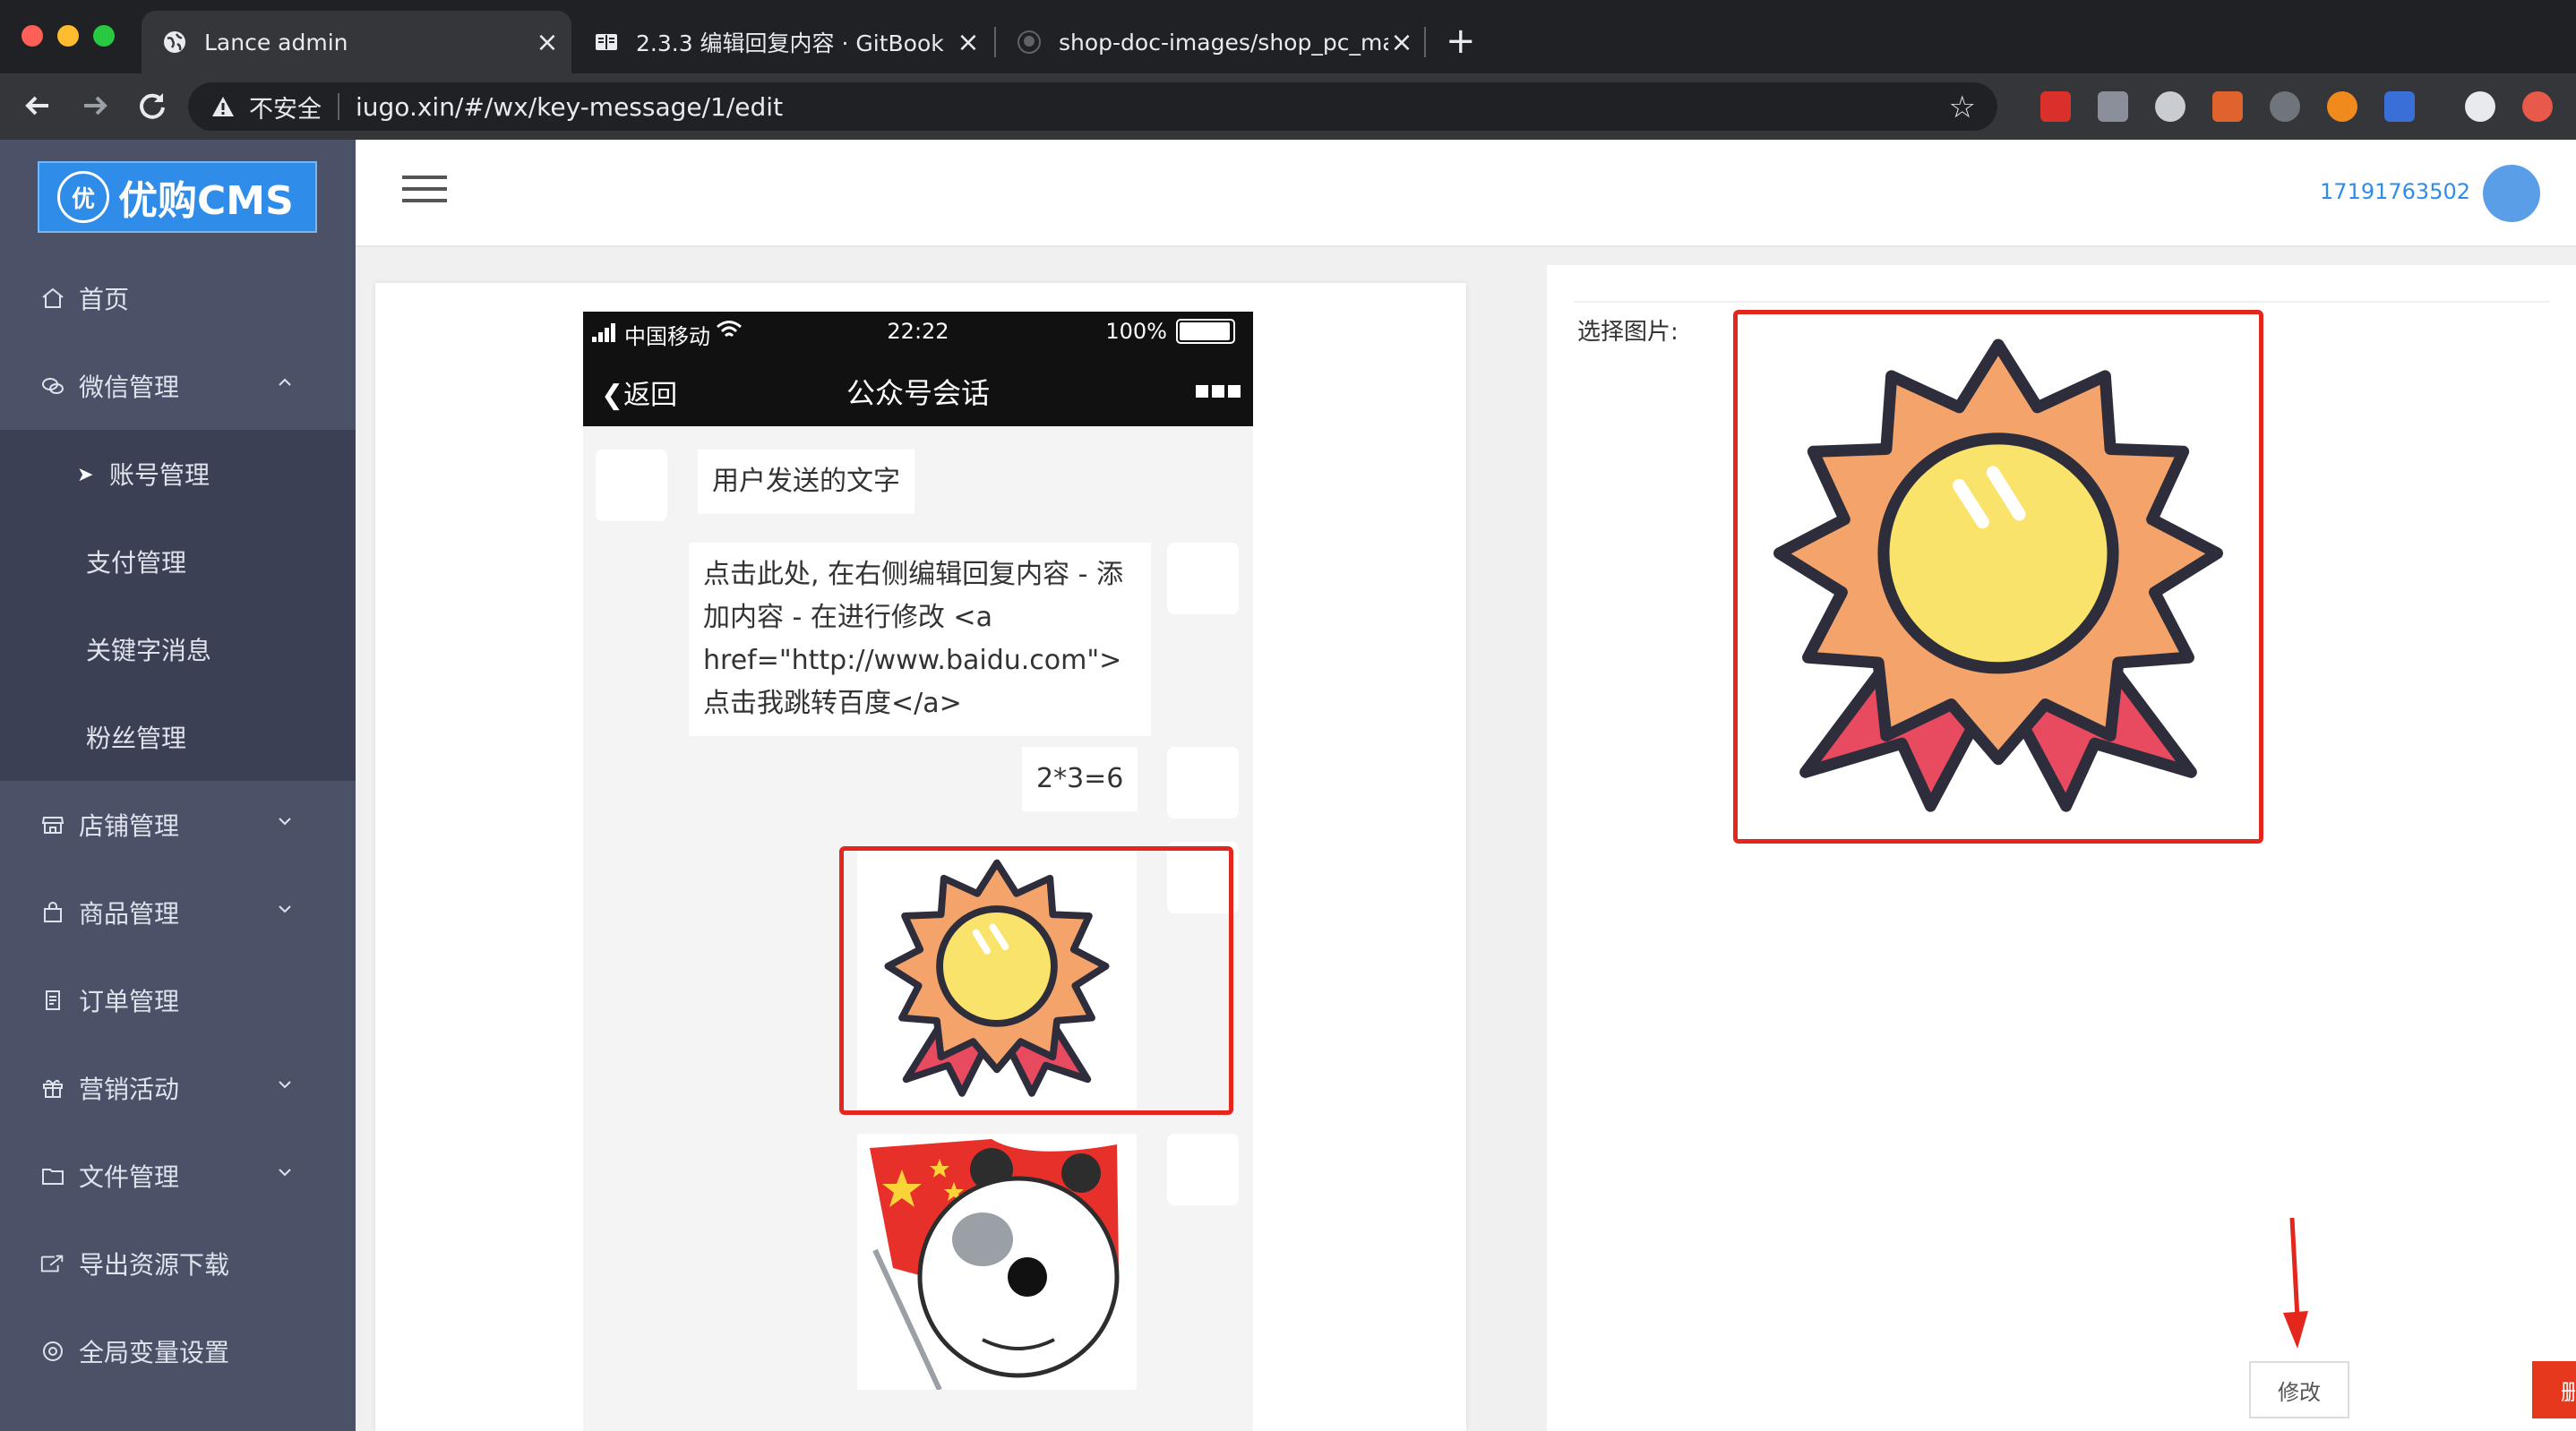  Describe the element at coordinates (1425, 42) in the screenshot. I see `tab-separator` at that location.